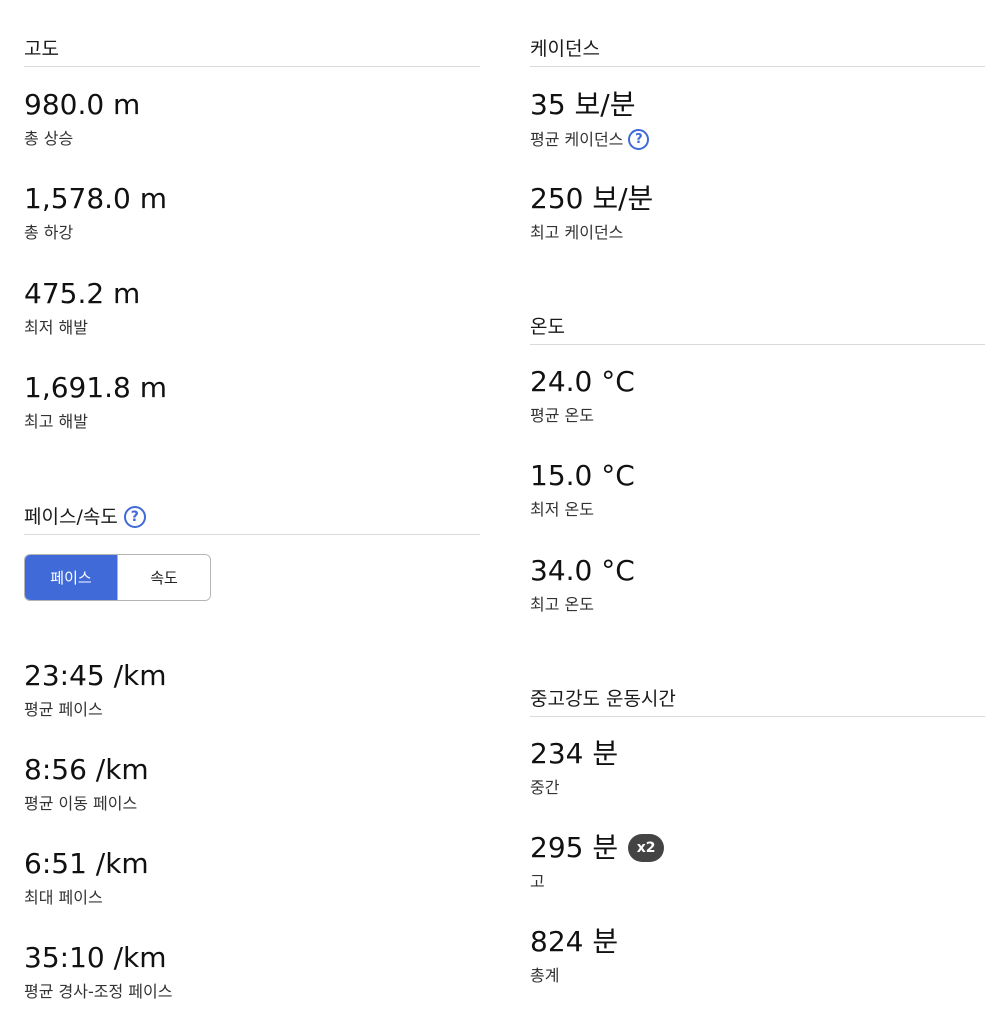  Describe the element at coordinates (582, 381) in the screenshot. I see `stat-value: 24.0 °C` at that location.